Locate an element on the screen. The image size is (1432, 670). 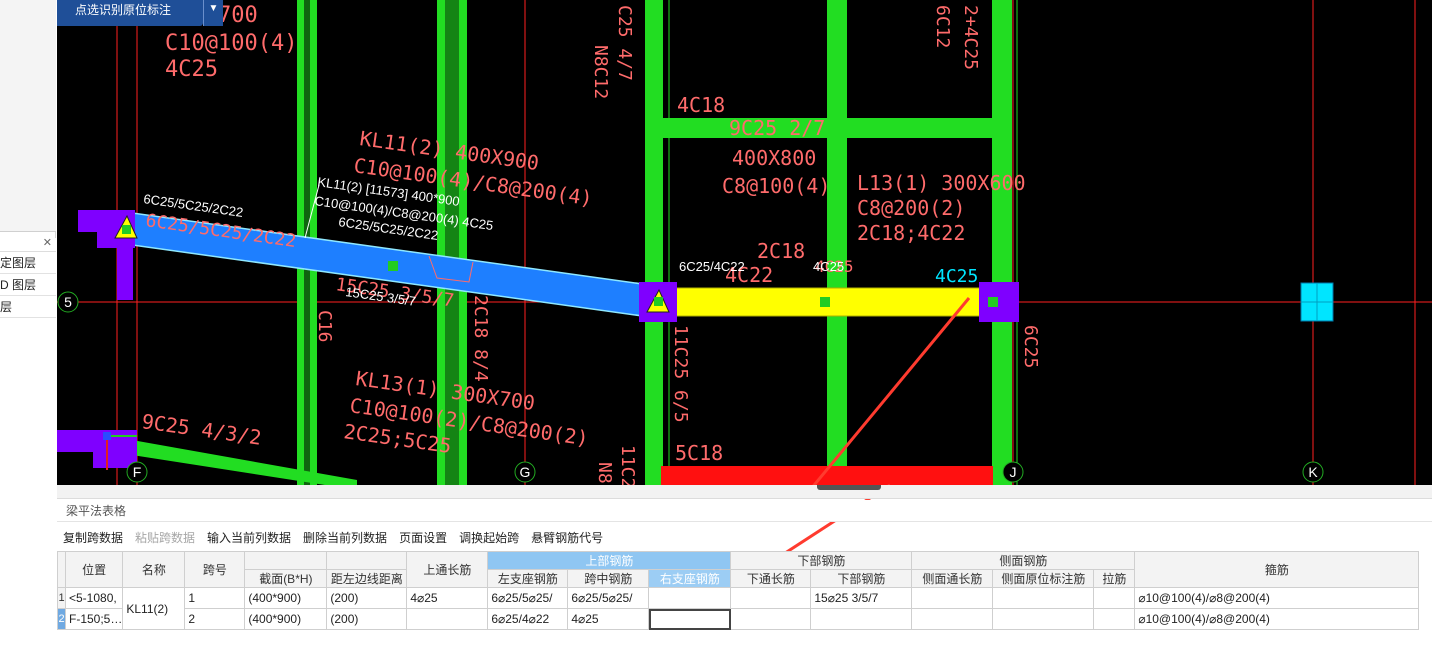
splitter is located at coordinates (744, 492).